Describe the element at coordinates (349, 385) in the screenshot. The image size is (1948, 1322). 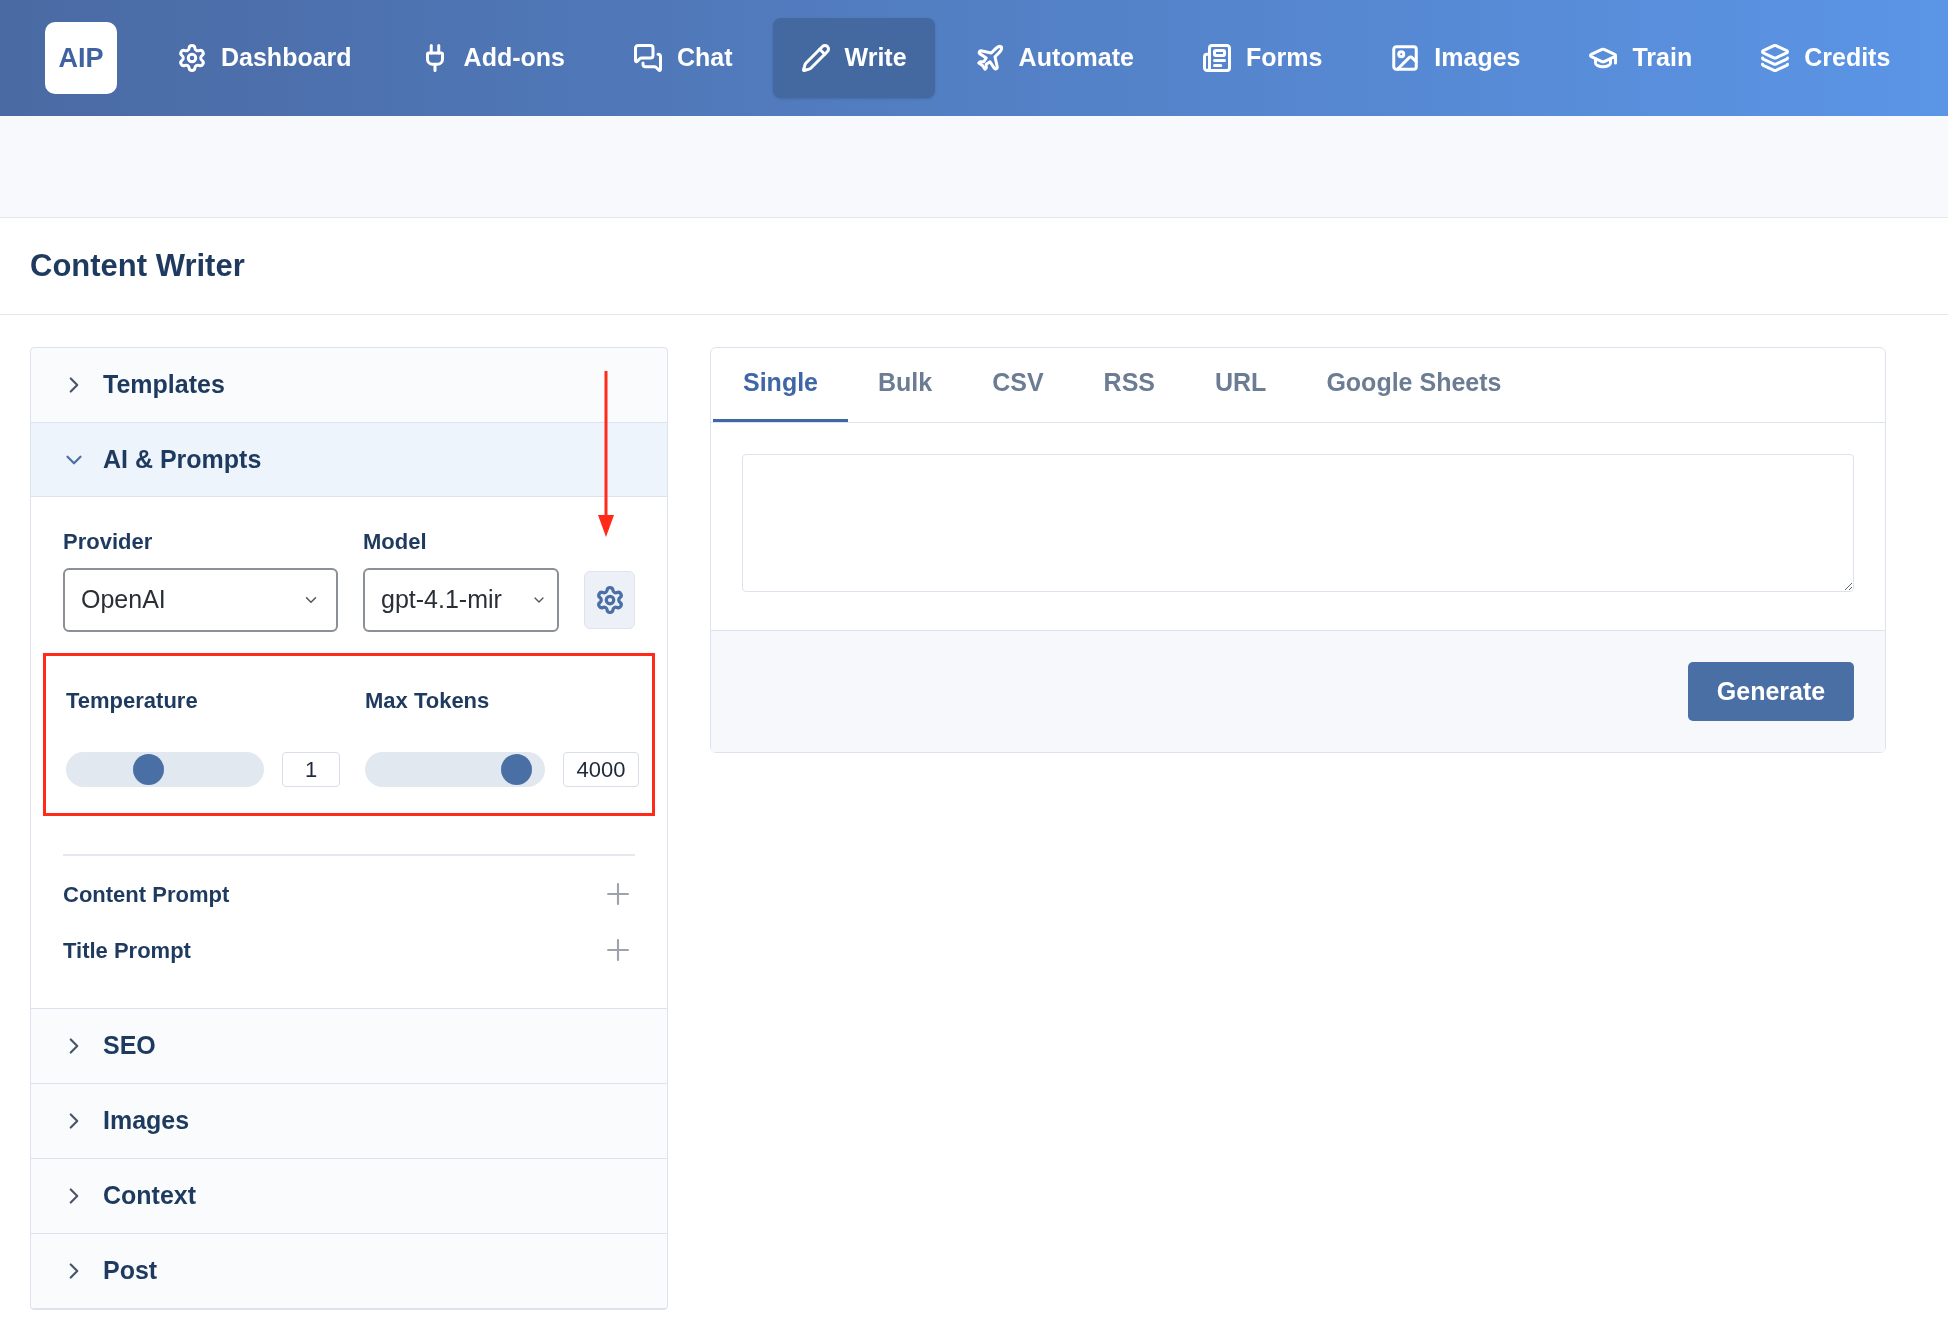
I see `accordion-header: Templates` at that location.